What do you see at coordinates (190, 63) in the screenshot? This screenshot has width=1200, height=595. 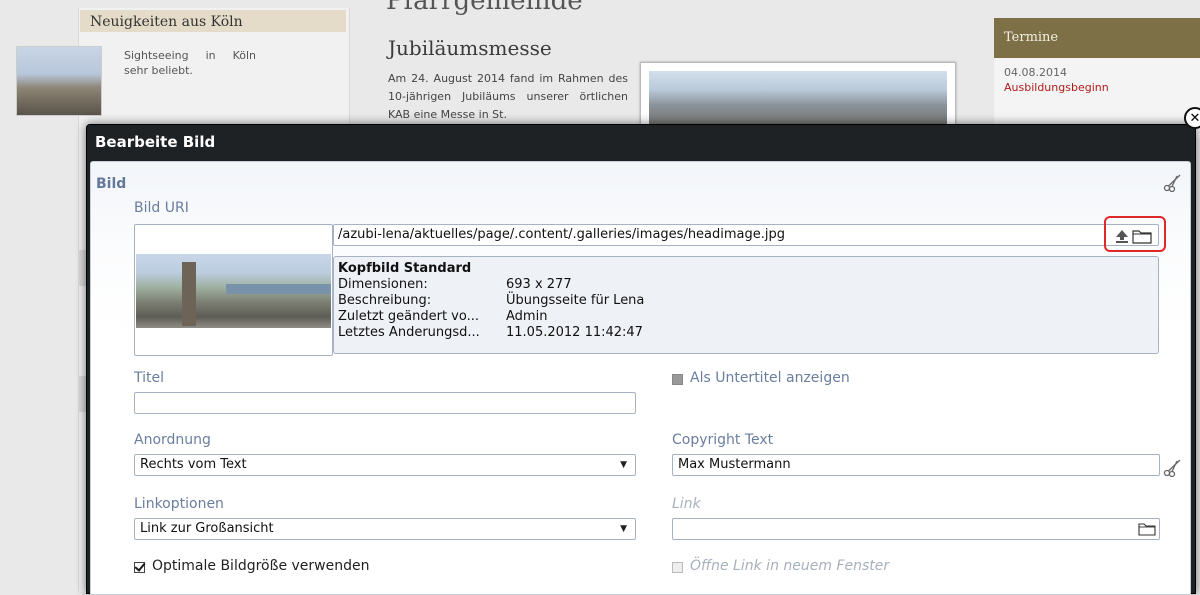 I see `news-teaser: Sightseeing in Köln sehr beliebt.` at bounding box center [190, 63].